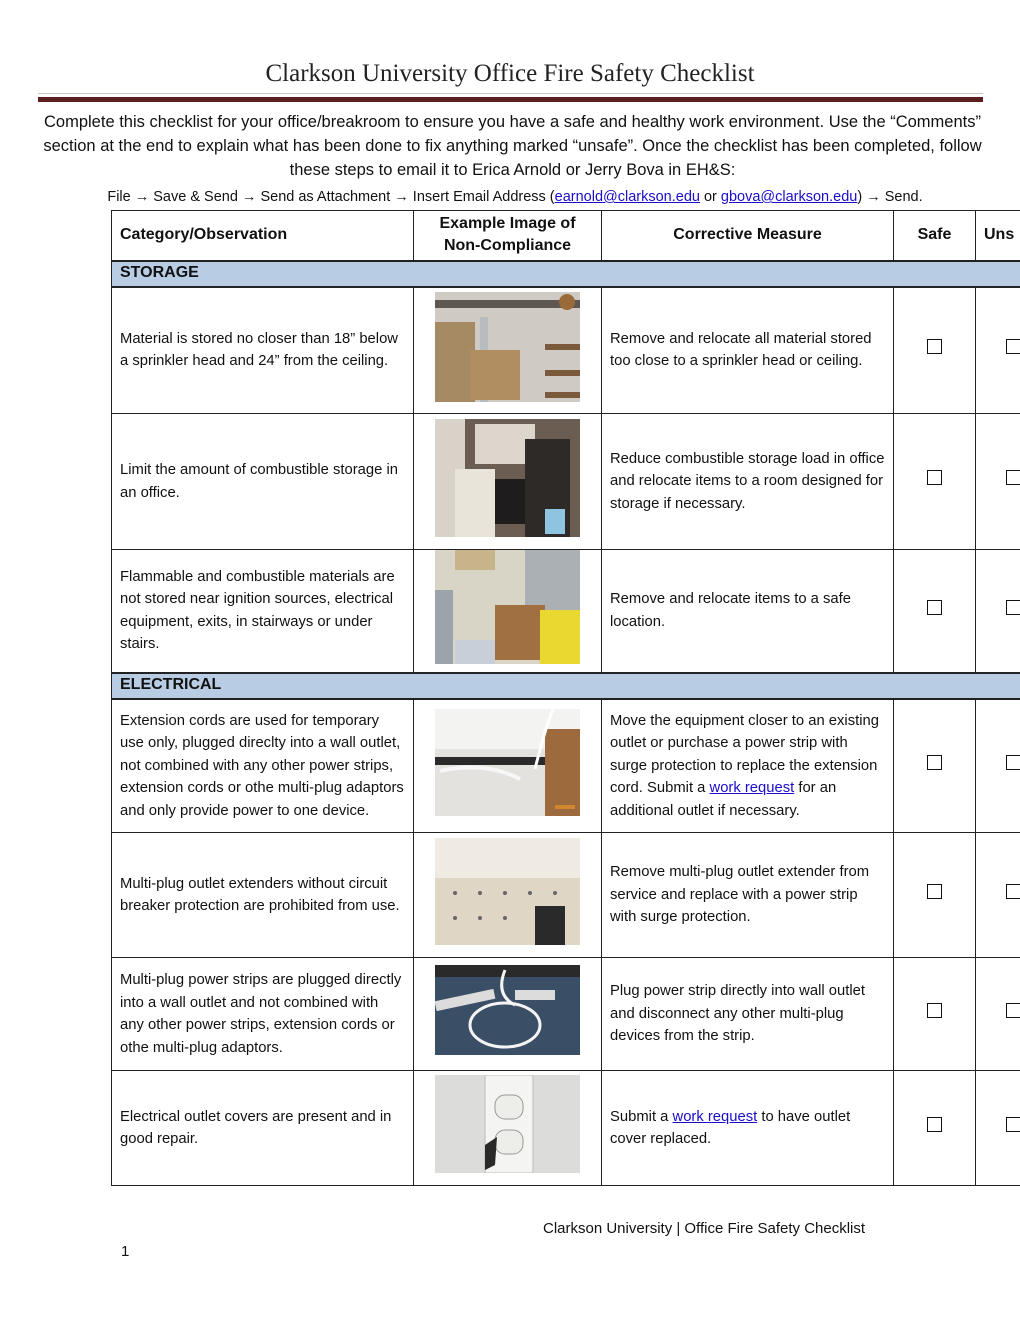 The height and width of the screenshot is (1320, 1020). What do you see at coordinates (125, 1251) in the screenshot?
I see `page-number: 1` at bounding box center [125, 1251].